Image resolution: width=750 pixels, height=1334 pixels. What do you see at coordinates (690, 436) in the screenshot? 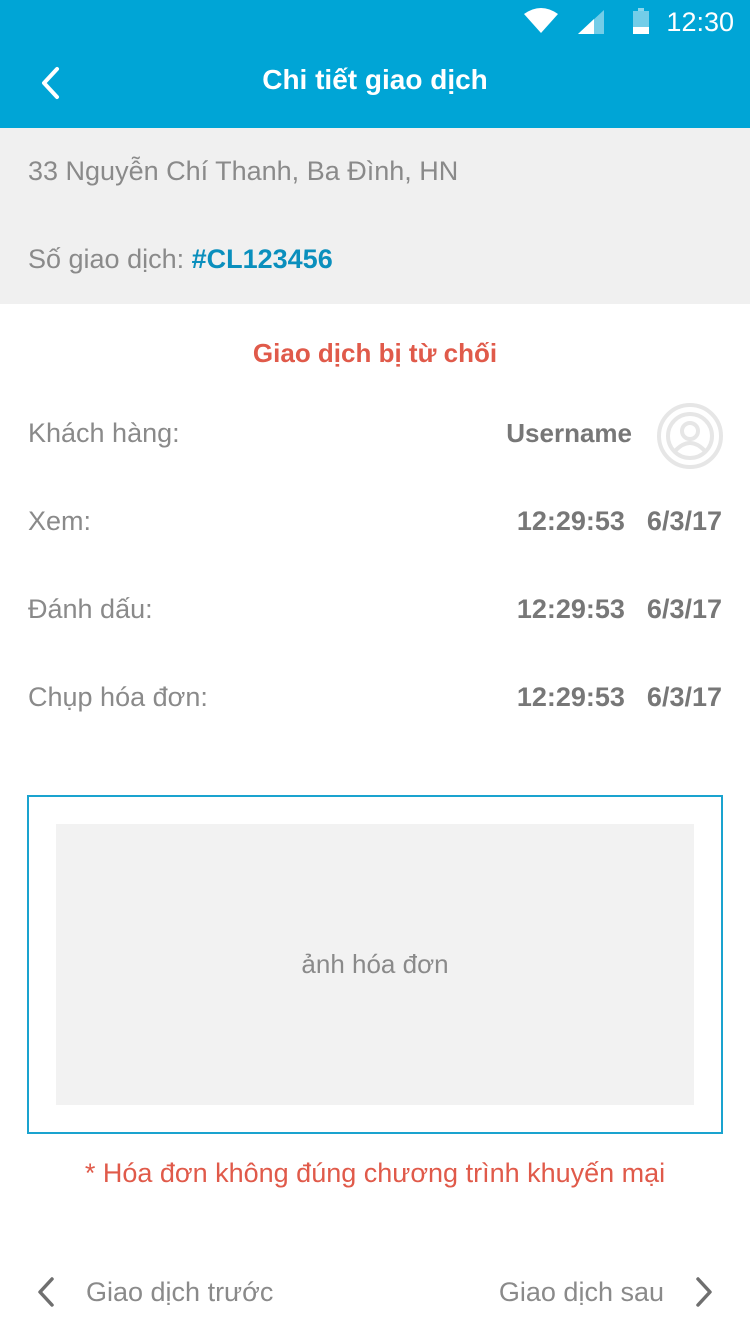
I see `user-avatar-icon` at bounding box center [690, 436].